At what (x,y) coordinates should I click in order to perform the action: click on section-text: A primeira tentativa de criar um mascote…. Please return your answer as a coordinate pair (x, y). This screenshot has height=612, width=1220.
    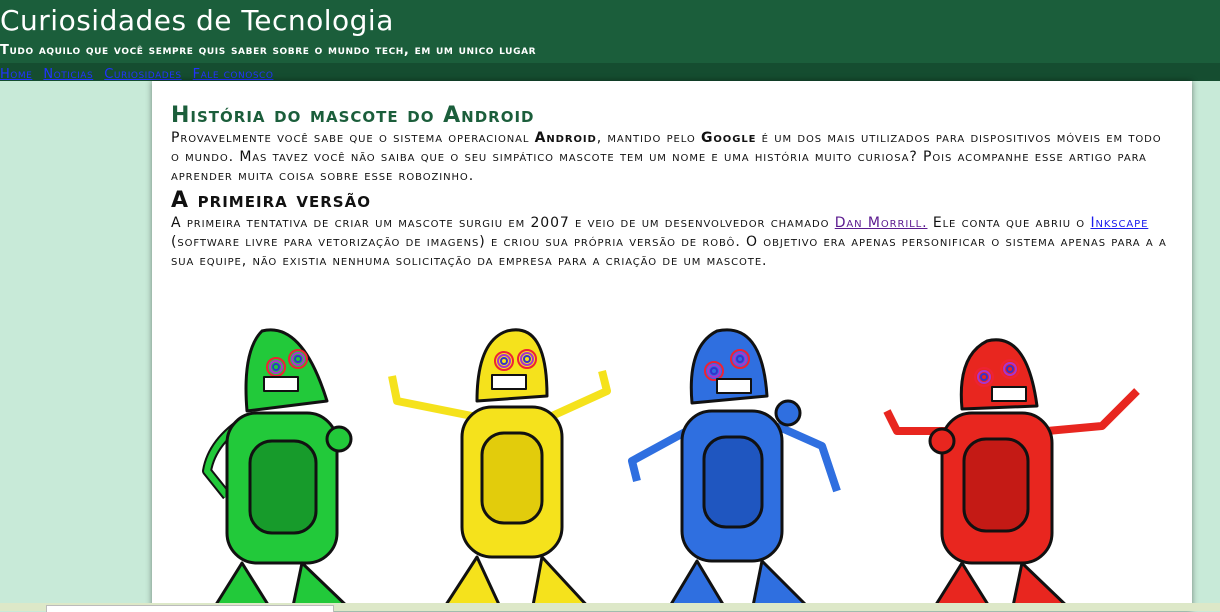
    Looking at the image, I should click on (503, 223).